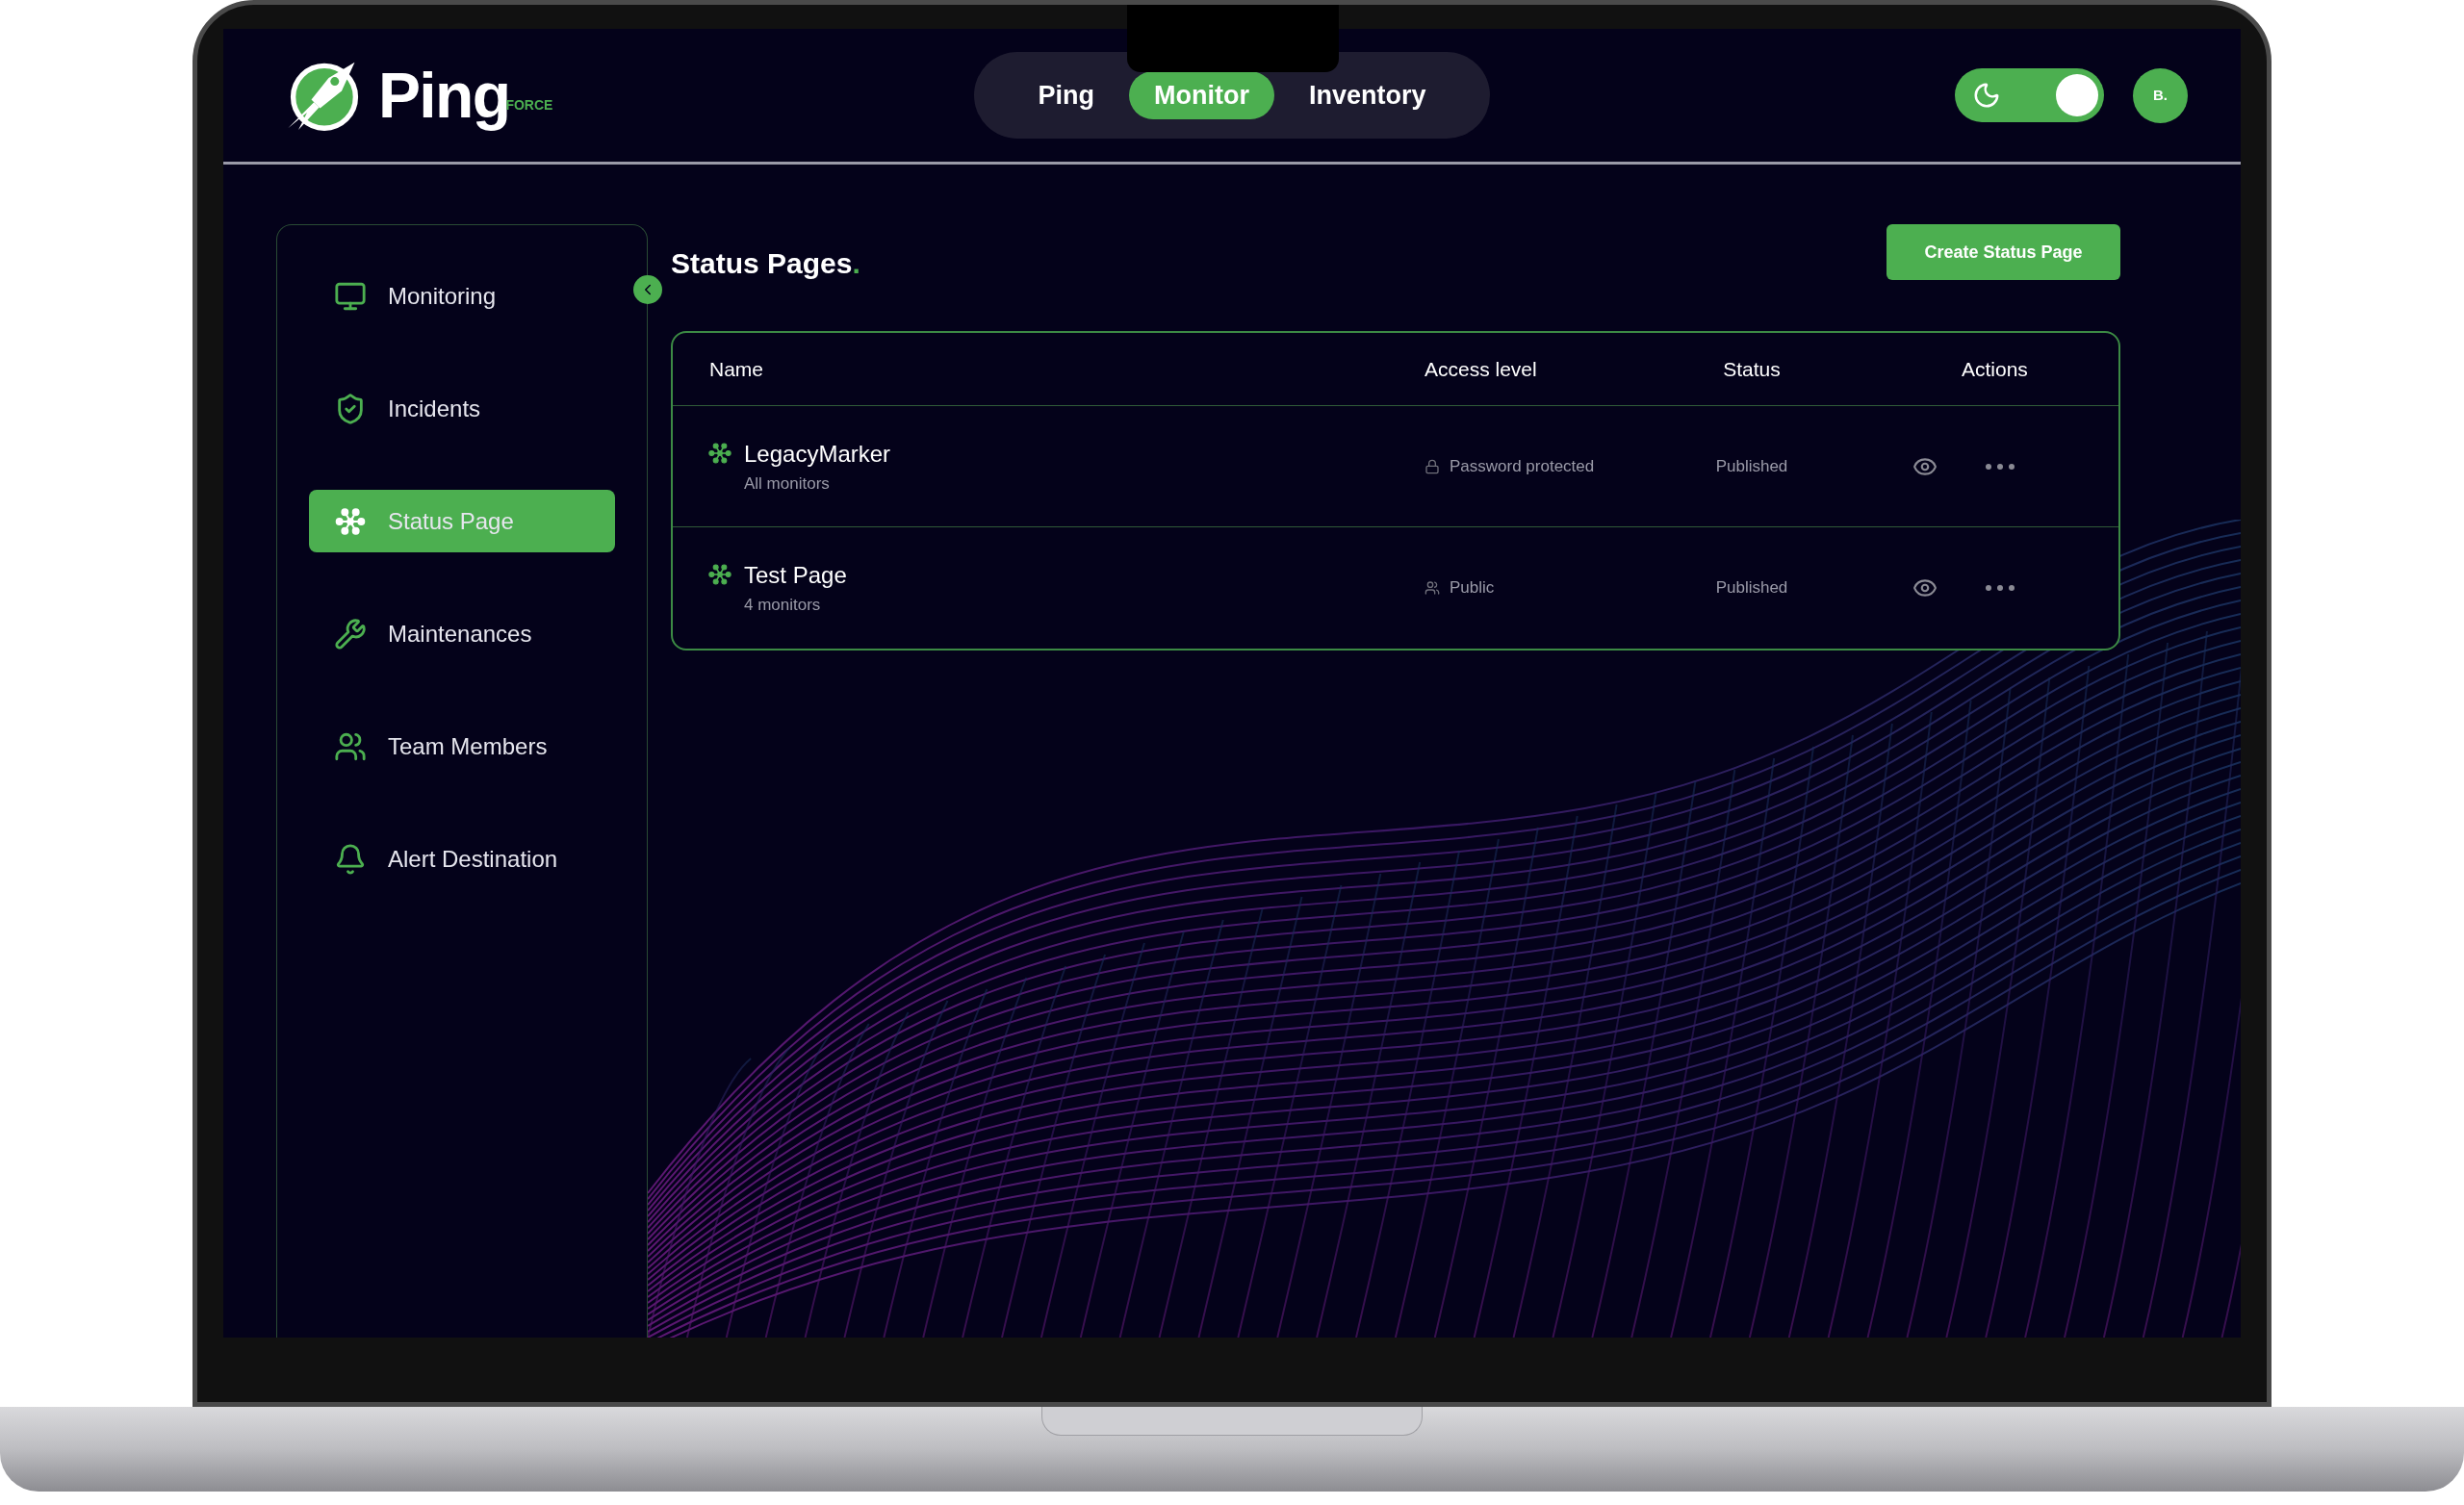 The image size is (2464, 1505). Describe the element at coordinates (2077, 95) in the screenshot. I see `toggle-knob` at that location.